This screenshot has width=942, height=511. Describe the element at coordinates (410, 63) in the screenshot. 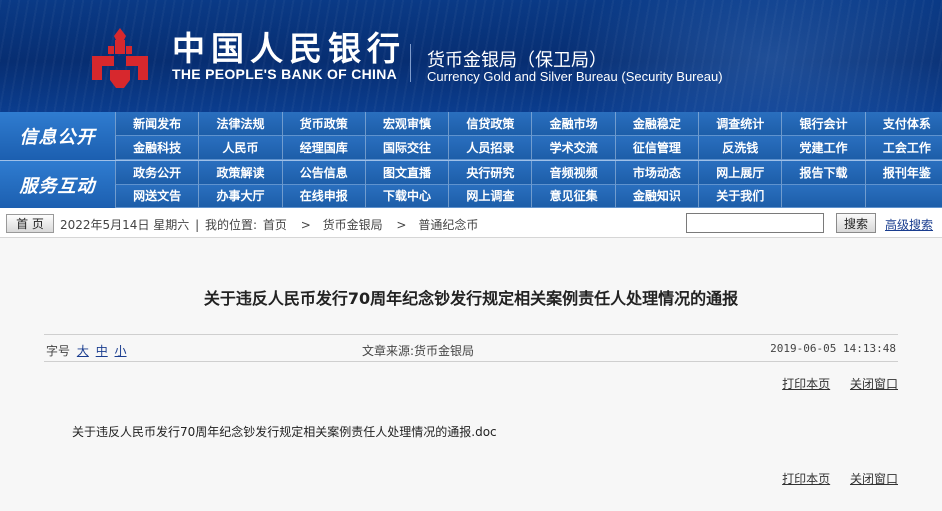

I see `header-divider` at that location.